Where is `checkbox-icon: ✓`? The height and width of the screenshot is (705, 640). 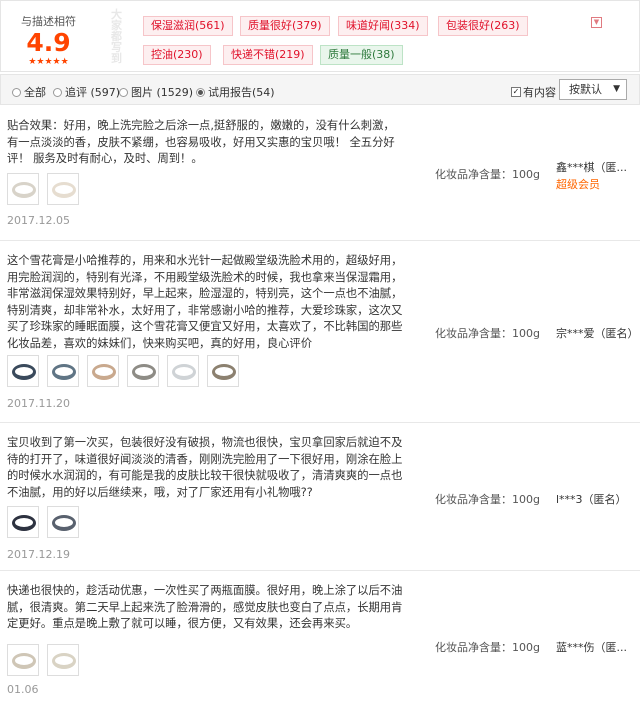 checkbox-icon: ✓ is located at coordinates (516, 92).